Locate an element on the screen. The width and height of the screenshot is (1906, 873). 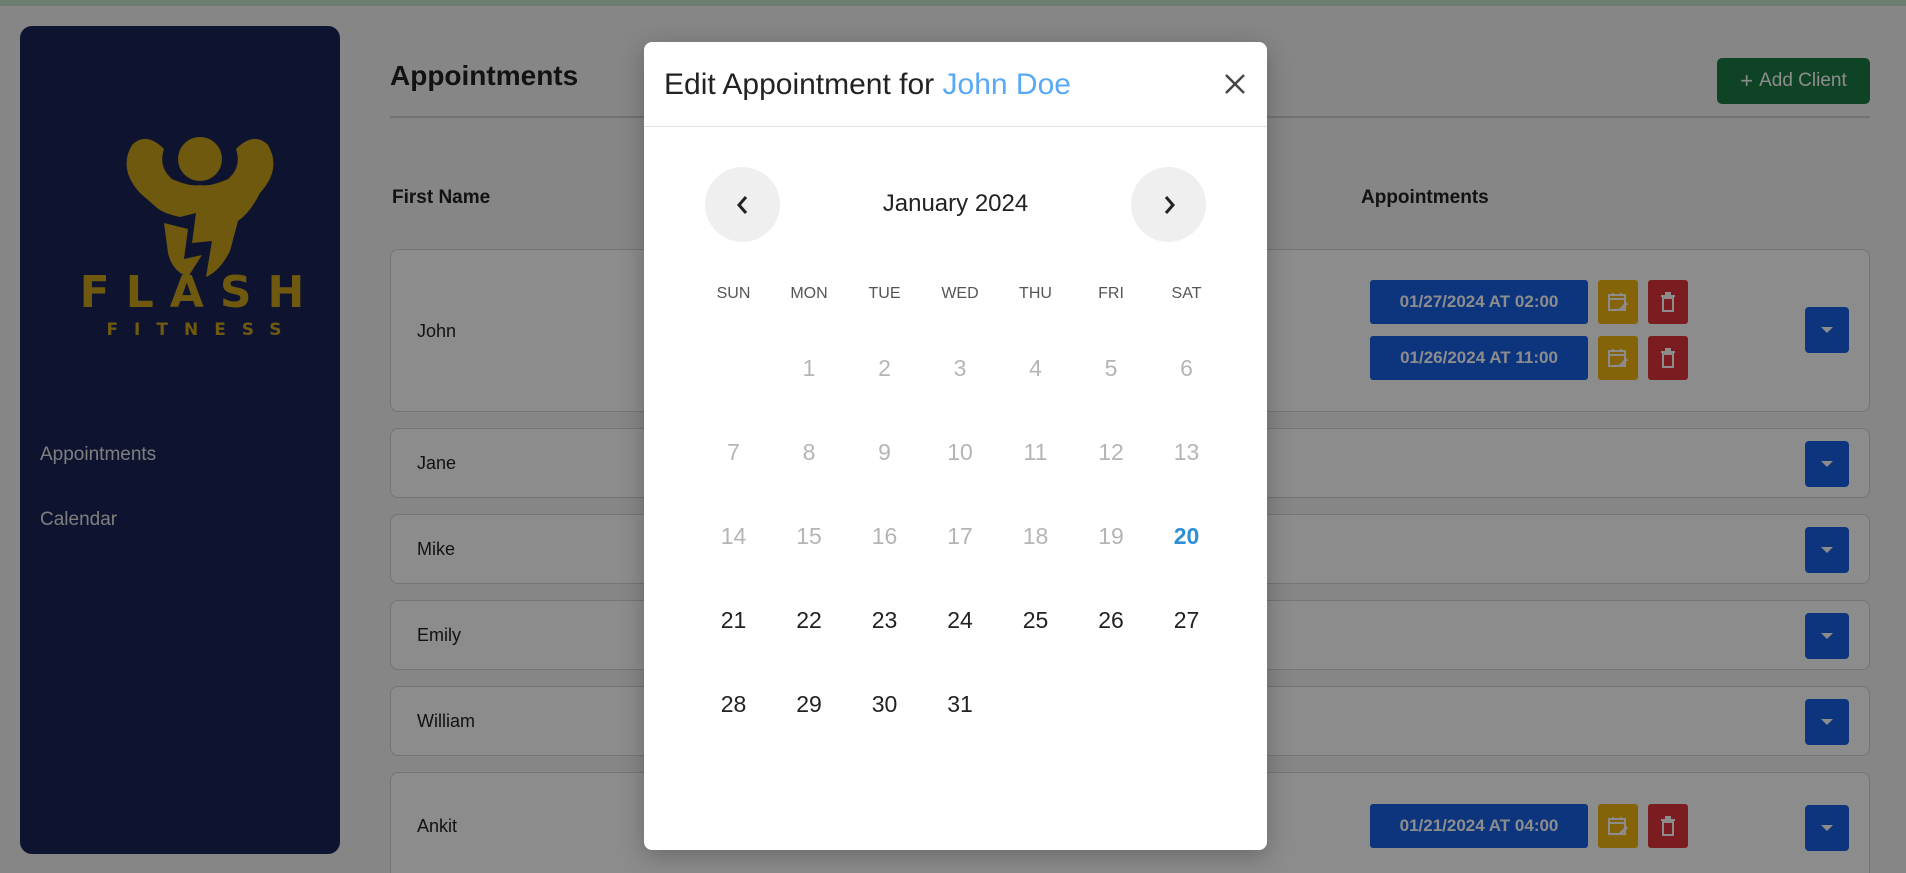
calendar-day: 15 is located at coordinates (809, 536).